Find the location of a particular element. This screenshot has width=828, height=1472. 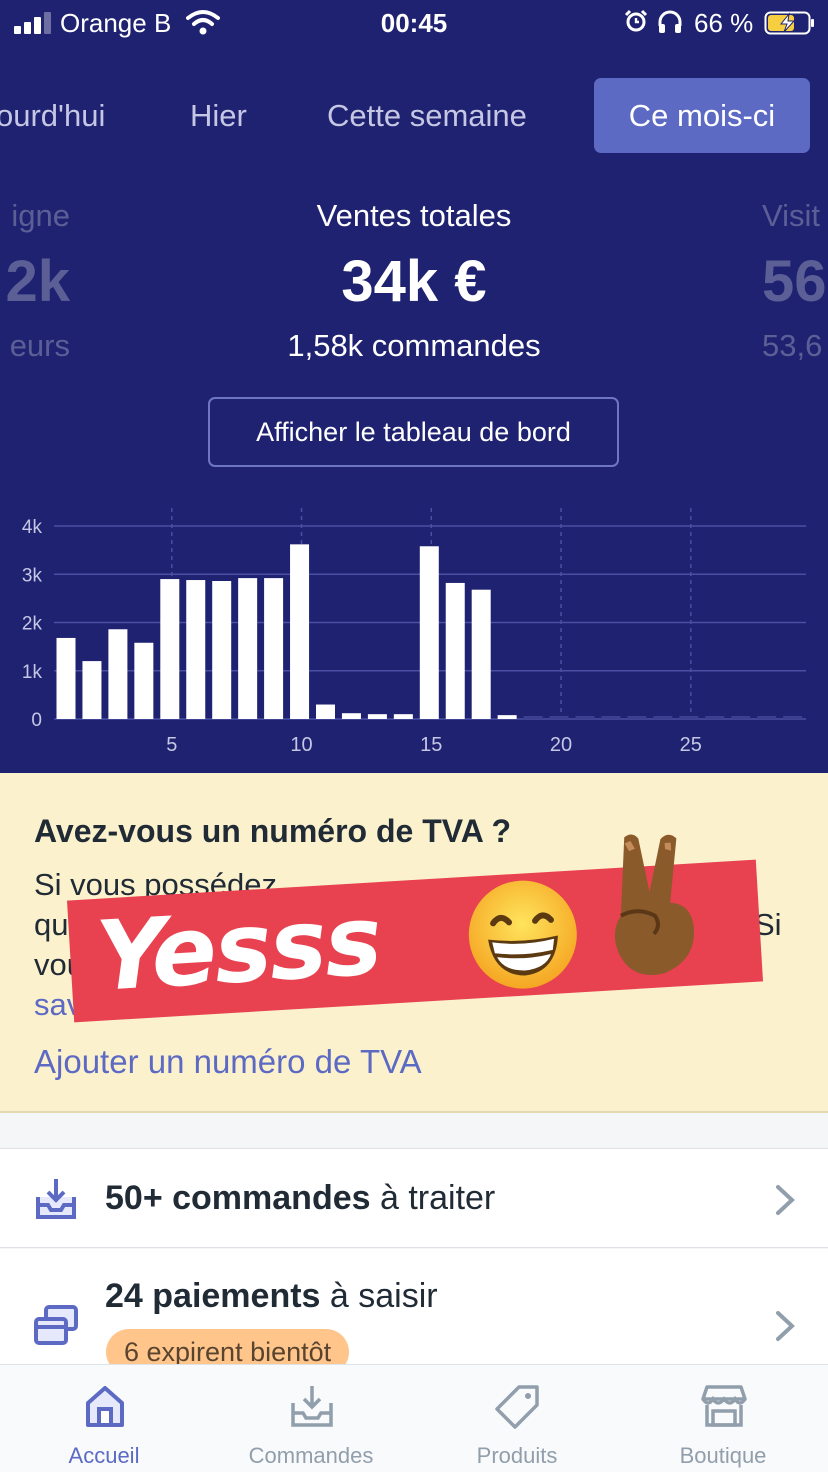

home-icon is located at coordinates (105, 1406).